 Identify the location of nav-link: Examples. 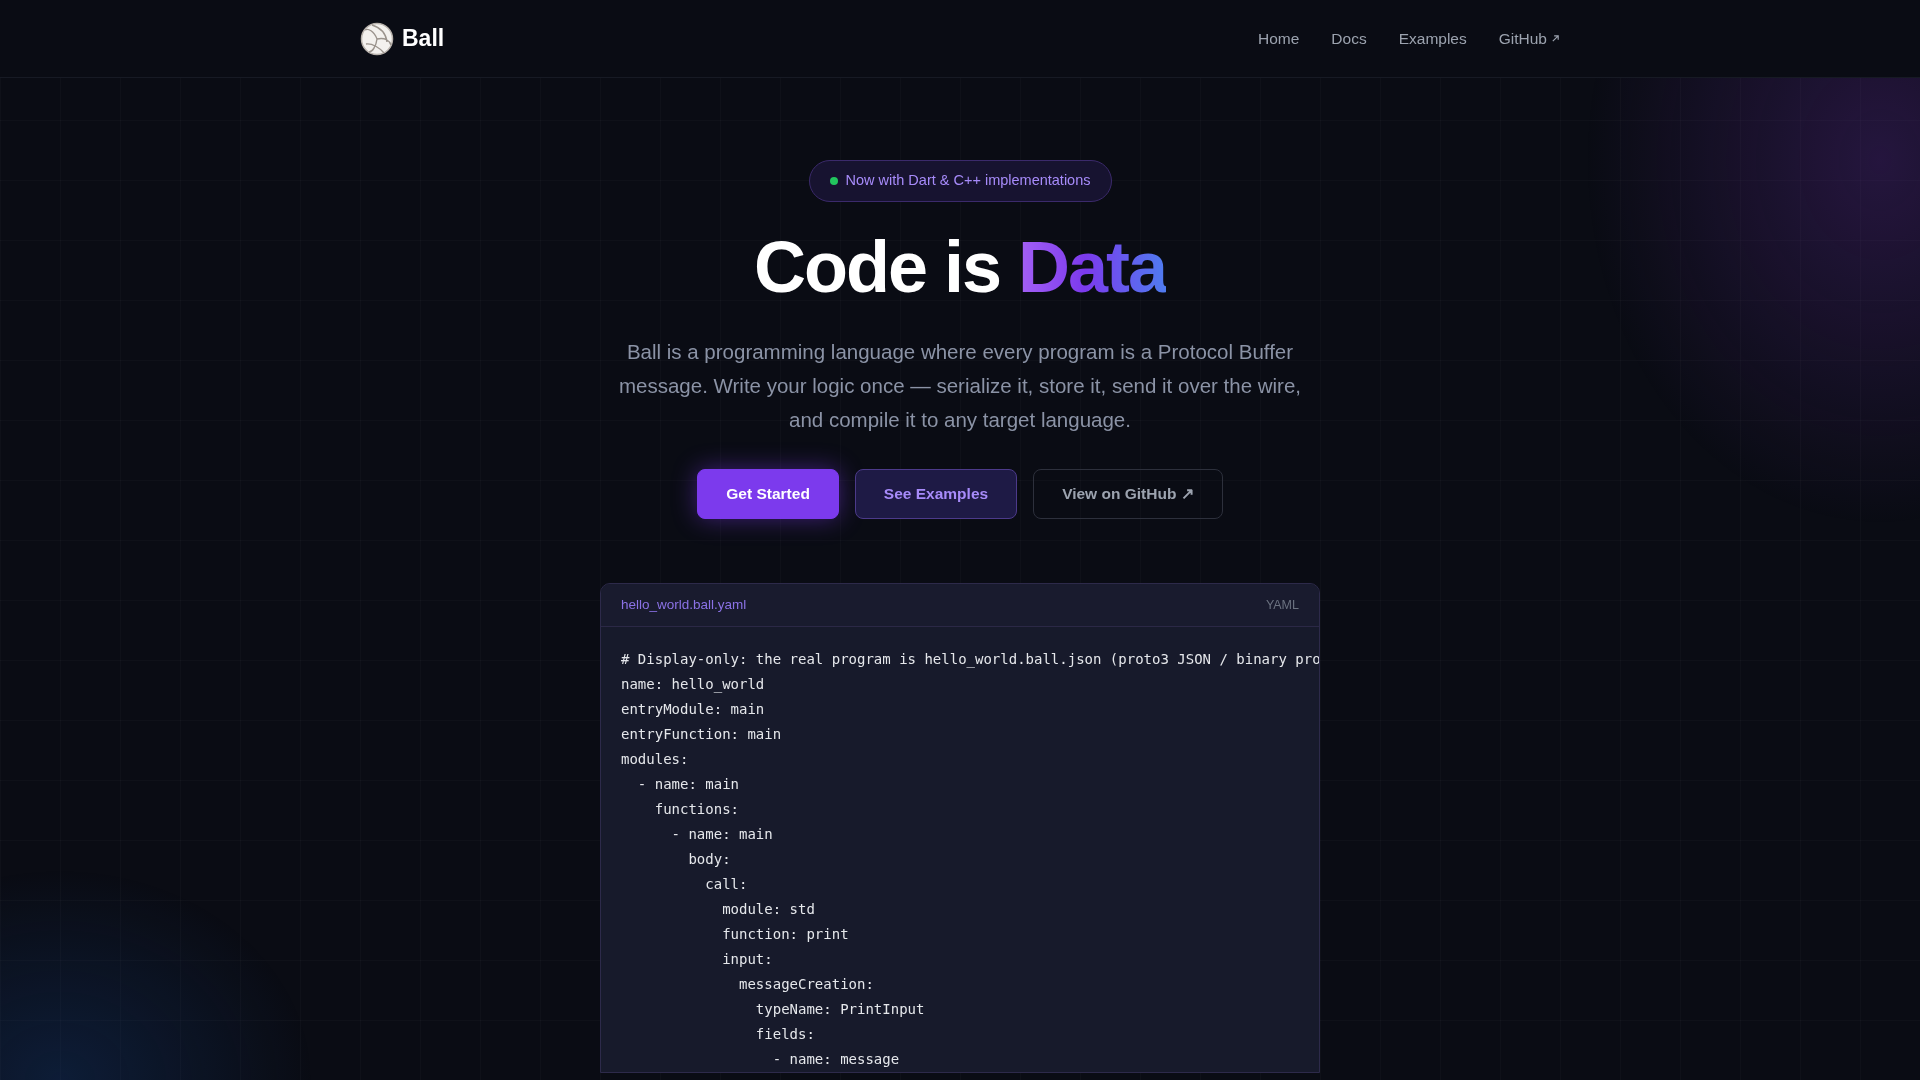
(1432, 38).